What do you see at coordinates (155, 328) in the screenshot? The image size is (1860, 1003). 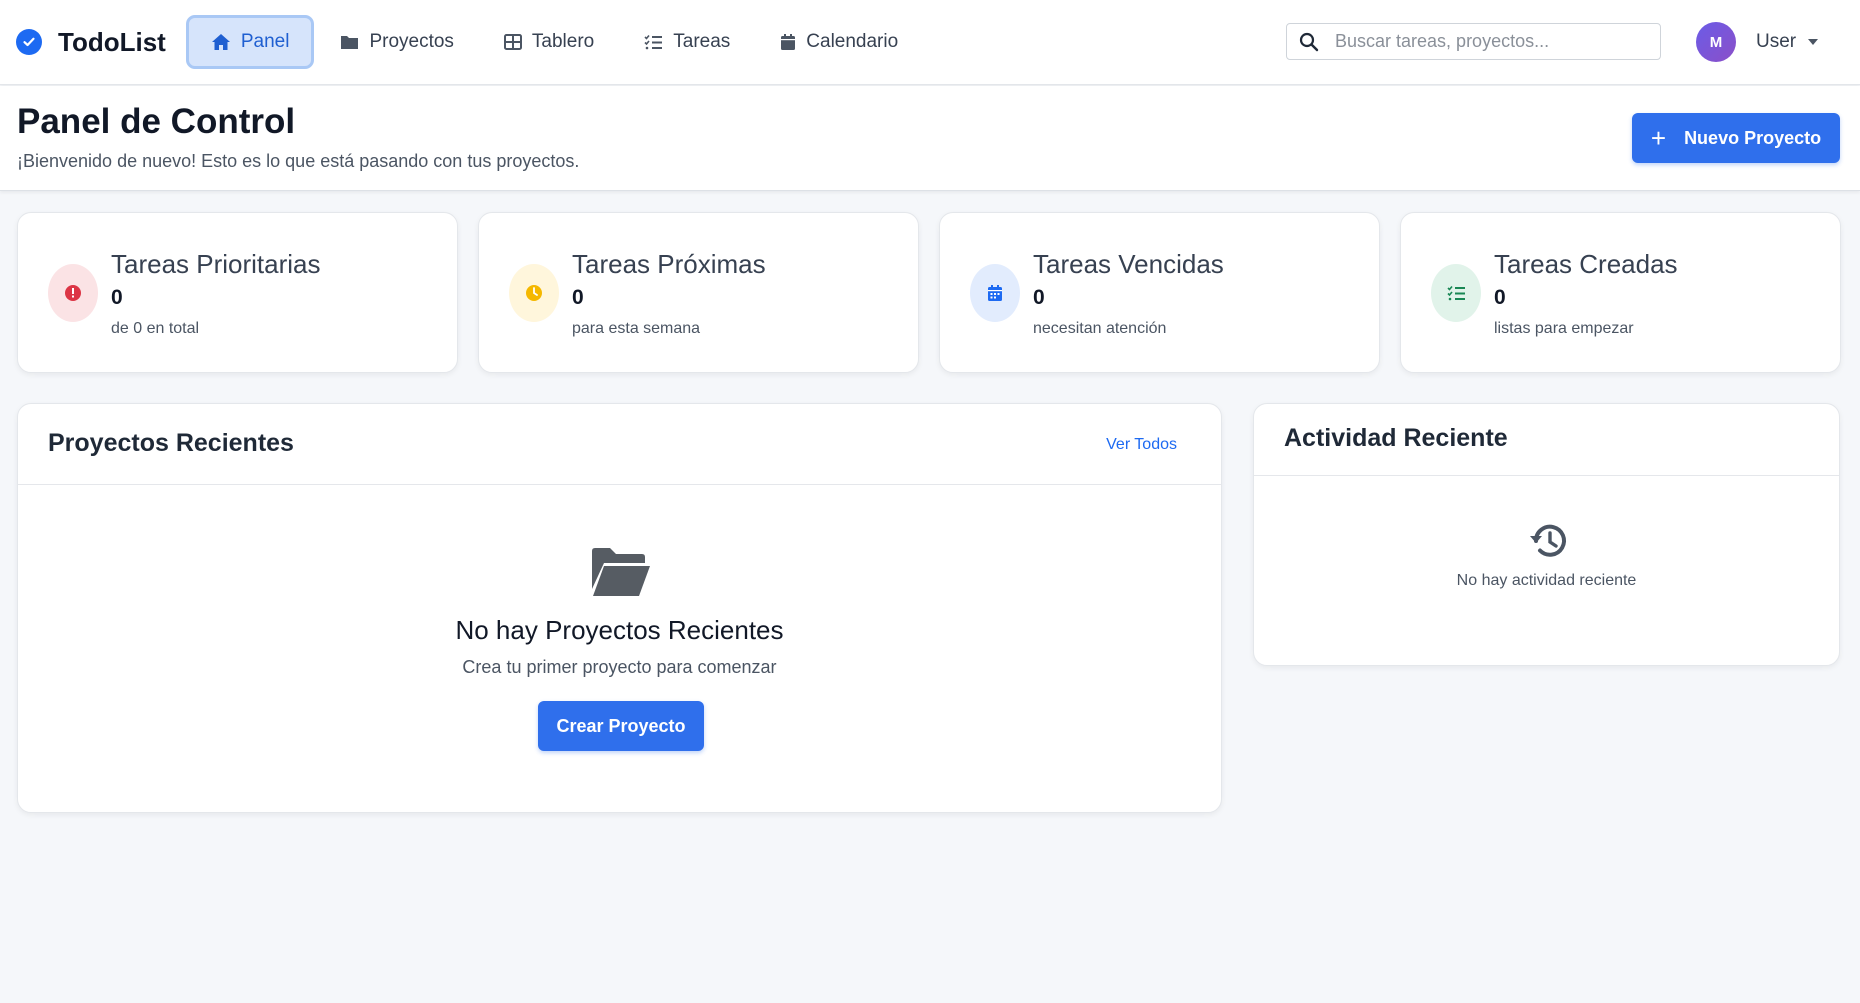 I see `stat-desc: de 0 en total` at bounding box center [155, 328].